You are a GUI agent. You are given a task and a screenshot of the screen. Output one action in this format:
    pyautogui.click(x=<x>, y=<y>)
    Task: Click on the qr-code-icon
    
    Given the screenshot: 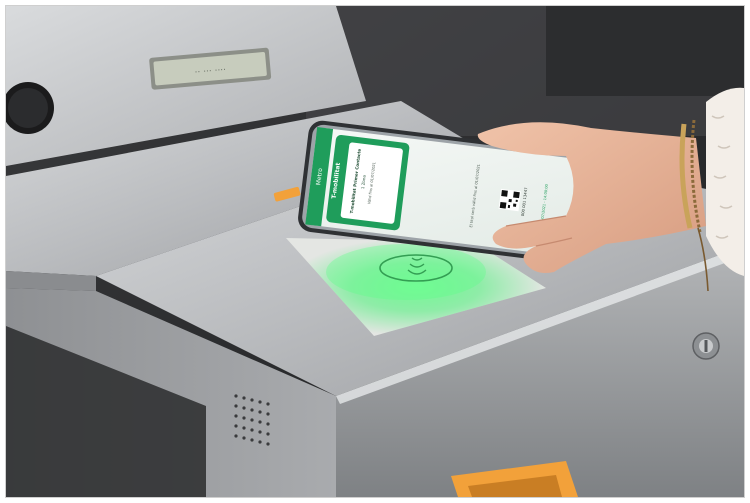 What is the action you would take?
    pyautogui.click(x=509, y=200)
    